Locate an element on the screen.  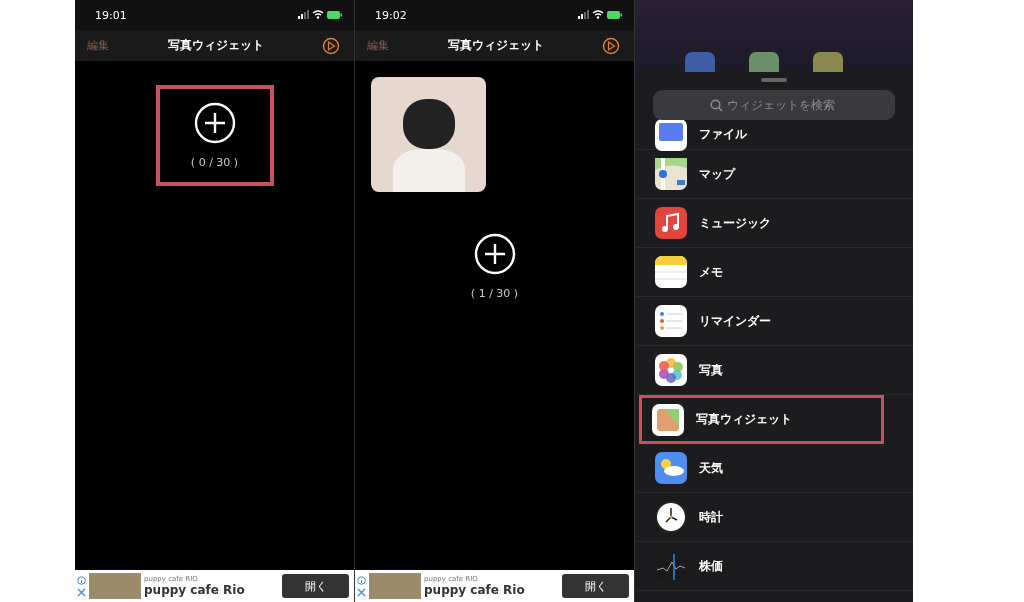
photo-count: ( 1 / 30 ) is located at coordinates (494, 293).